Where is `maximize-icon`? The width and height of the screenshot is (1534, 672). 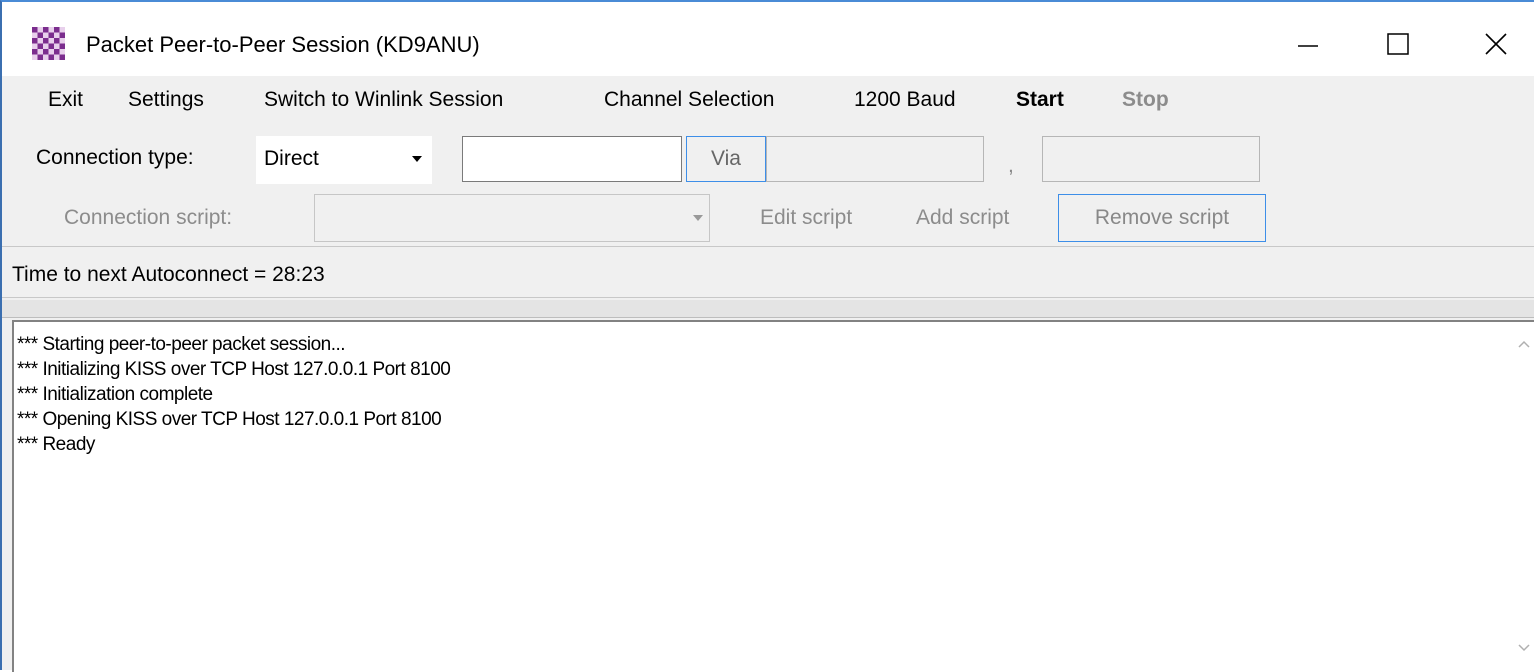 maximize-icon is located at coordinates (1398, 44).